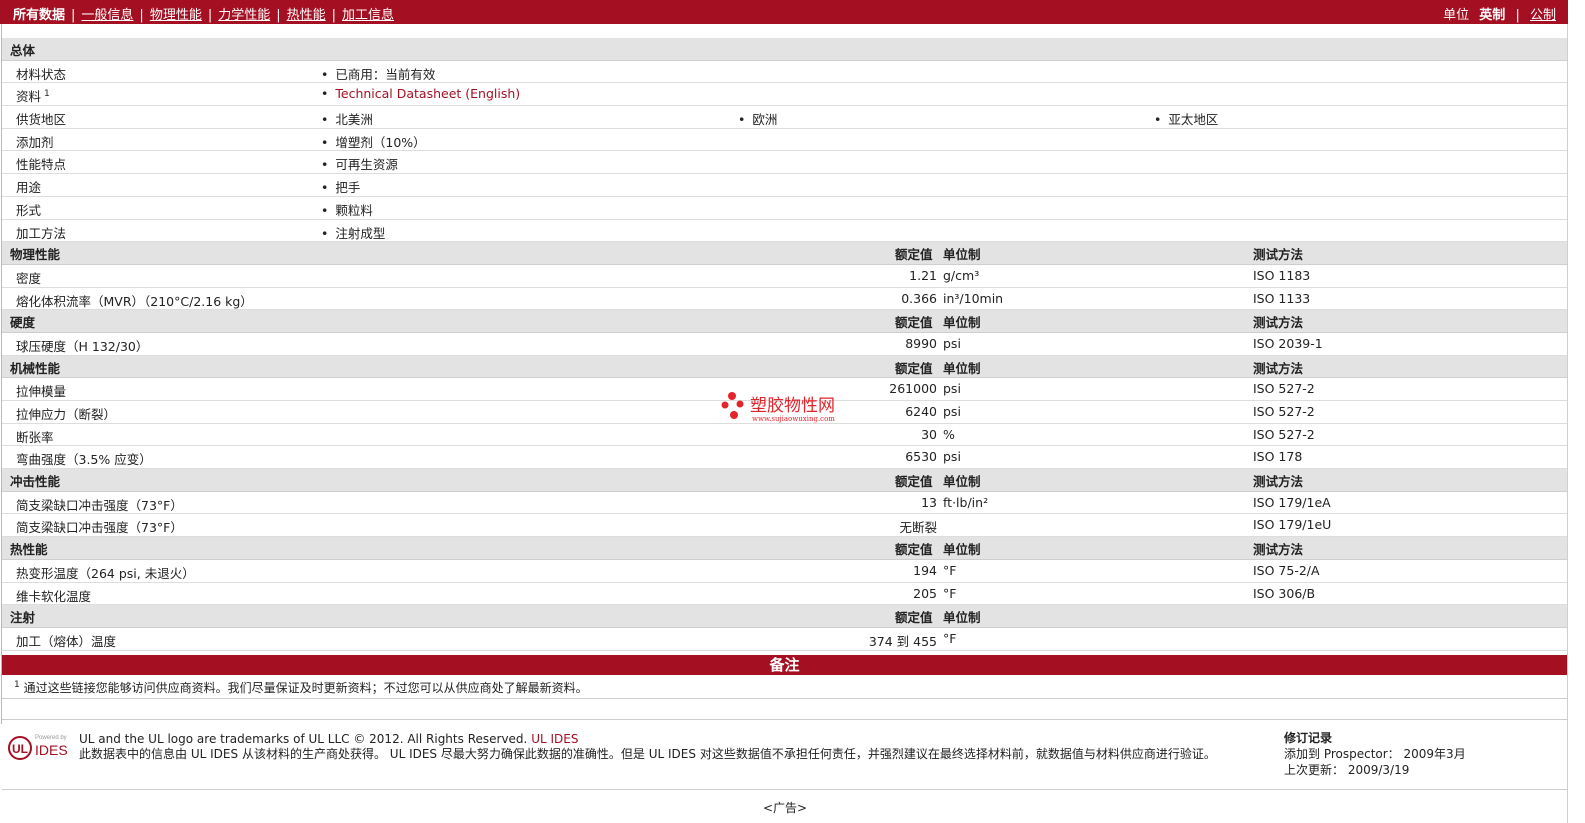 The height and width of the screenshot is (823, 1585). I want to click on property-label: 资料 1, so click(33, 95).